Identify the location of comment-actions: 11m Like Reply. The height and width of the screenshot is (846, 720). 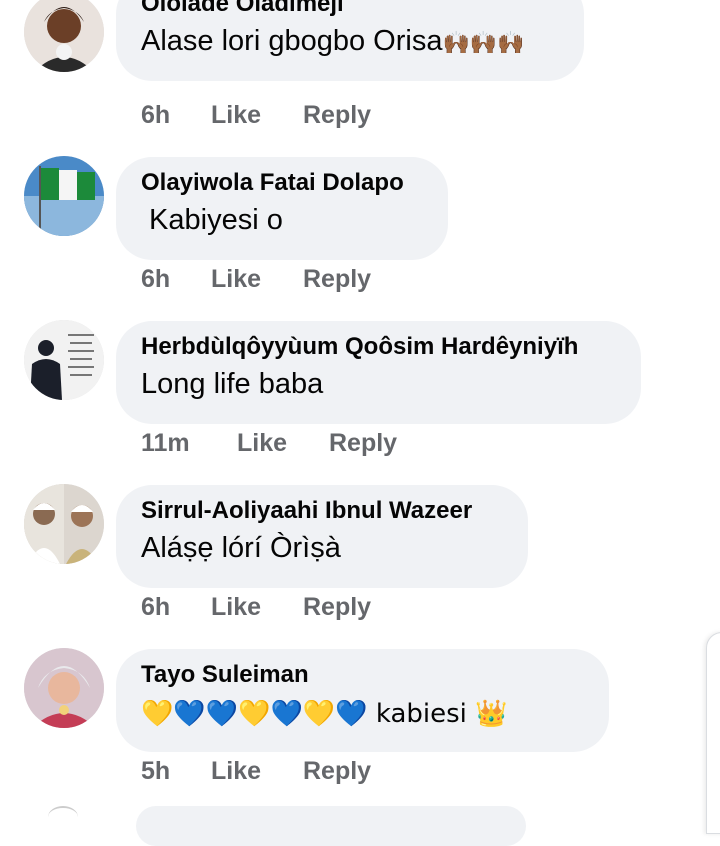
(269, 443).